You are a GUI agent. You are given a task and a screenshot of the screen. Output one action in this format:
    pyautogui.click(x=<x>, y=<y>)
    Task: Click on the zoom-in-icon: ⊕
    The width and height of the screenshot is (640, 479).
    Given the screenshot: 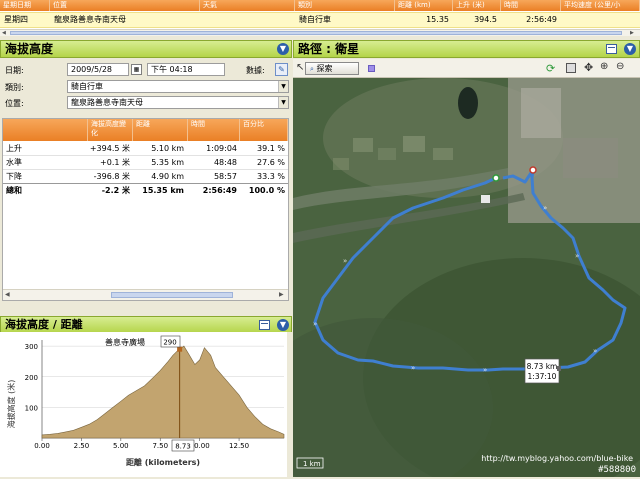 What is the action you would take?
    pyautogui.click(x=604, y=66)
    